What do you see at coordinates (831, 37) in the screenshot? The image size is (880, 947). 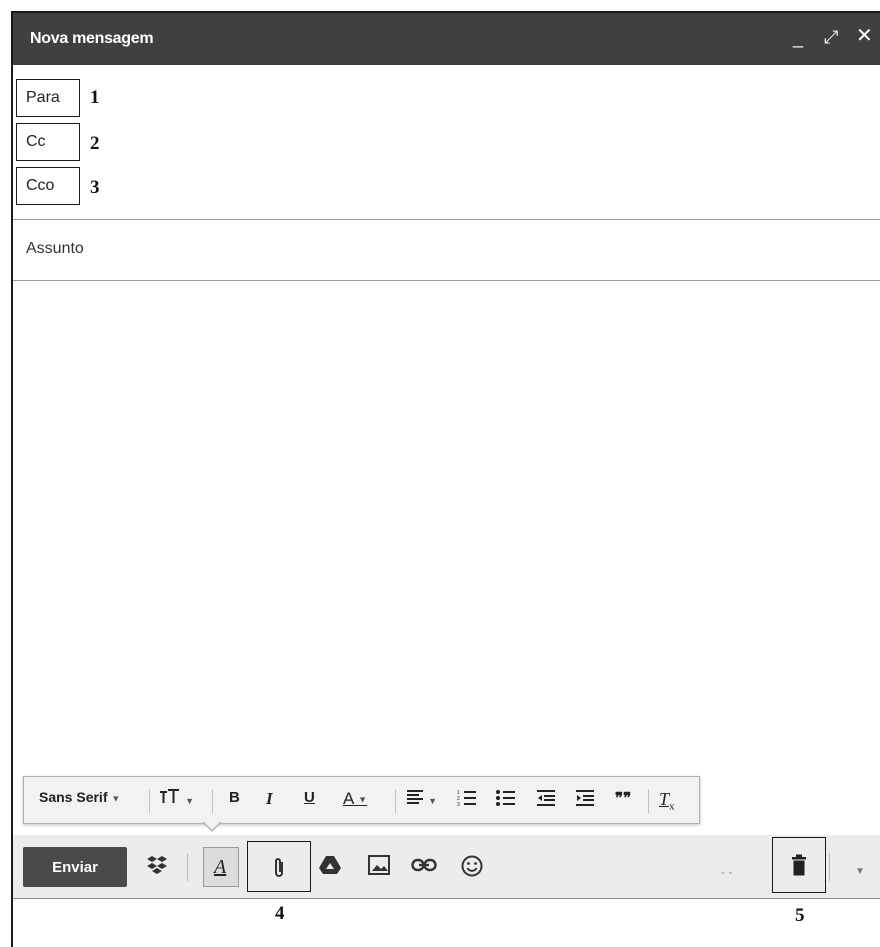 I see `expand-icon: ⤢` at bounding box center [831, 37].